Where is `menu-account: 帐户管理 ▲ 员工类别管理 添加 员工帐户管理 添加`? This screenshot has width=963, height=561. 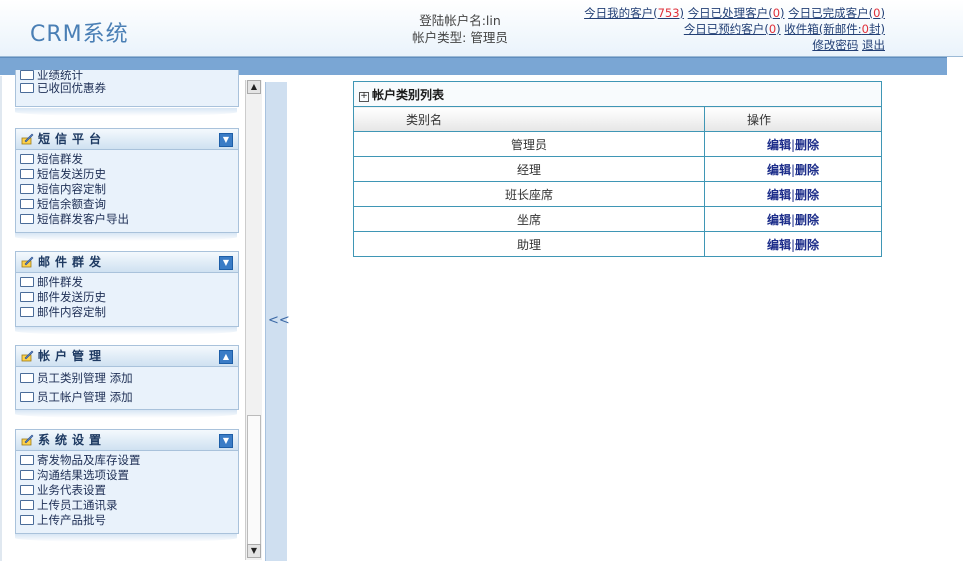
menu-account: 帐户管理 ▲ 员工类别管理 添加 员工帐户管理 添加 is located at coordinates (127, 377).